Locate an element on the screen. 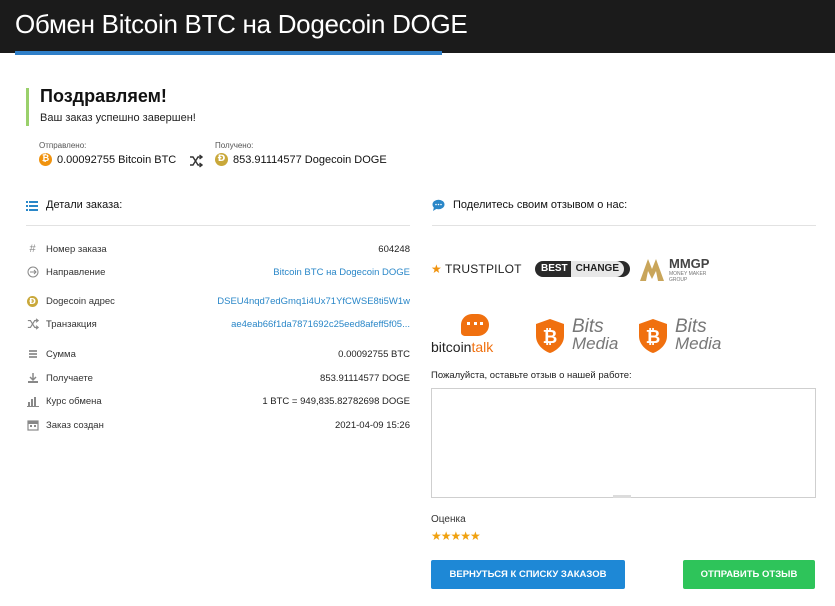  bitcointalk-logo: bitcointalk is located at coordinates (473, 335).